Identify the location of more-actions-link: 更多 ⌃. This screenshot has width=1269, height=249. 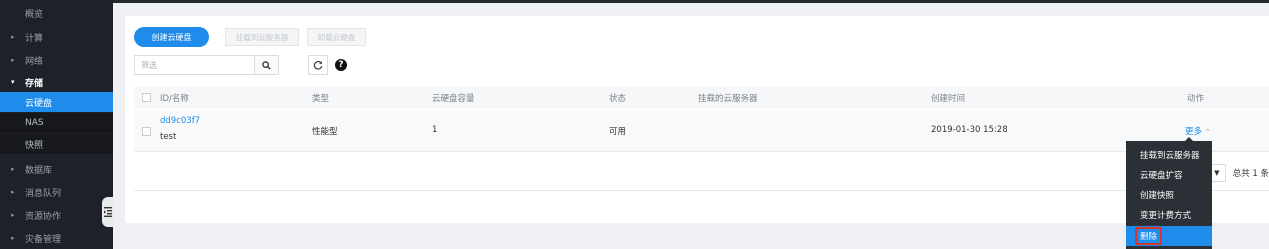
(1198, 131).